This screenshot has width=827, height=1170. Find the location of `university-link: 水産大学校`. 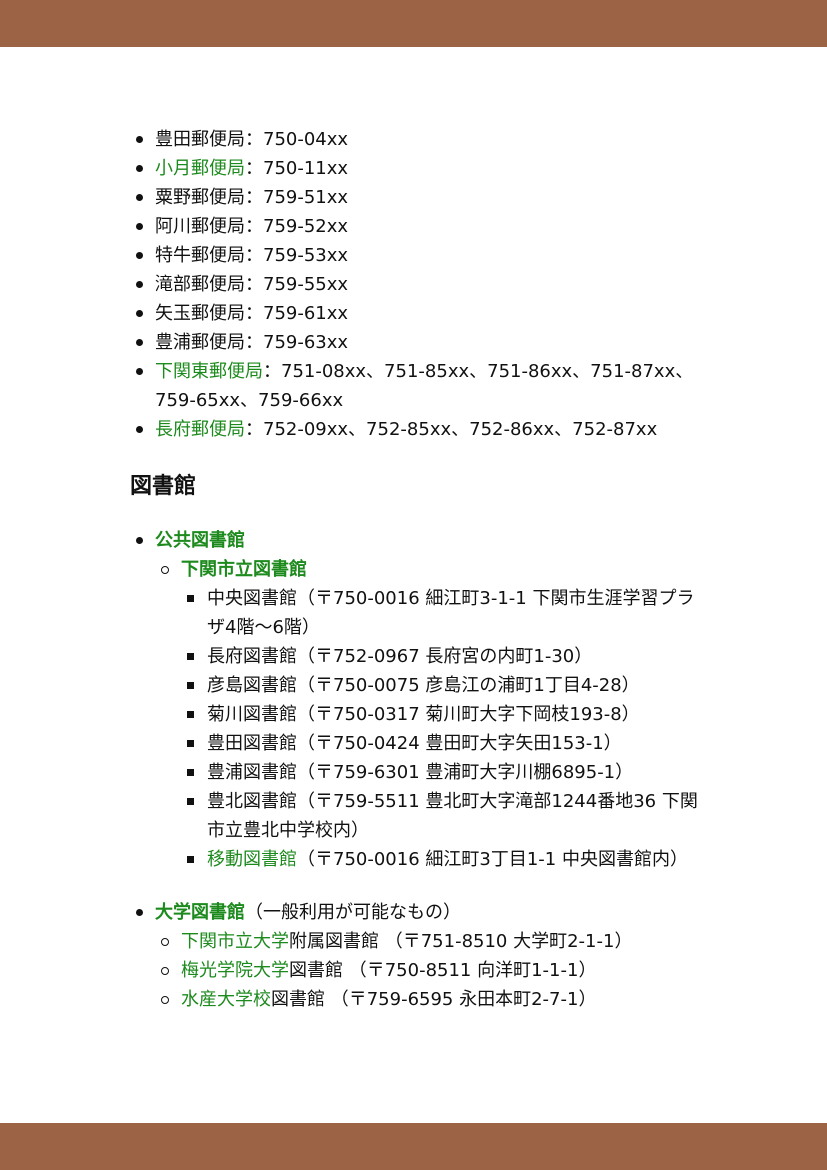

university-link: 水産大学校 is located at coordinates (226, 999).